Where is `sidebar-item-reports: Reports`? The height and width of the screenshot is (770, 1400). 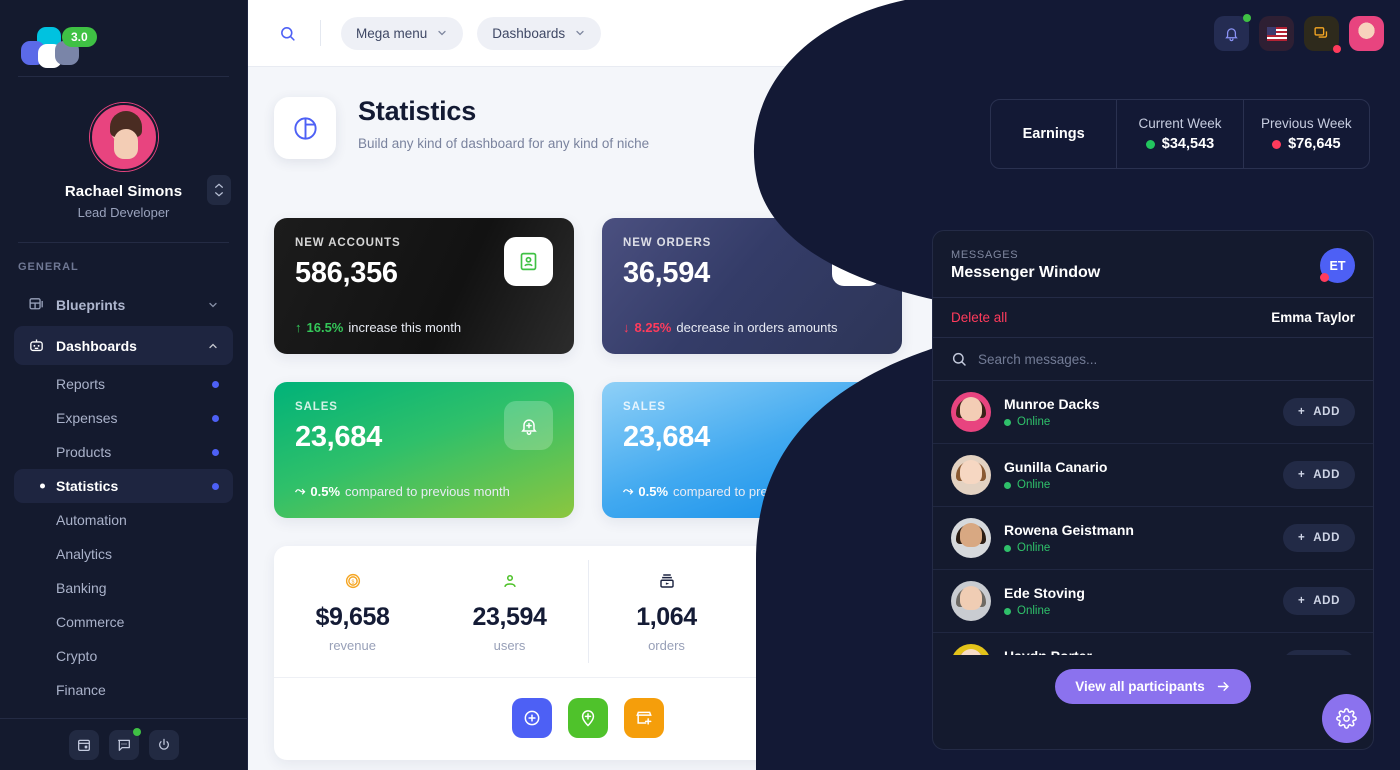 sidebar-item-reports: Reports is located at coordinates (123, 384).